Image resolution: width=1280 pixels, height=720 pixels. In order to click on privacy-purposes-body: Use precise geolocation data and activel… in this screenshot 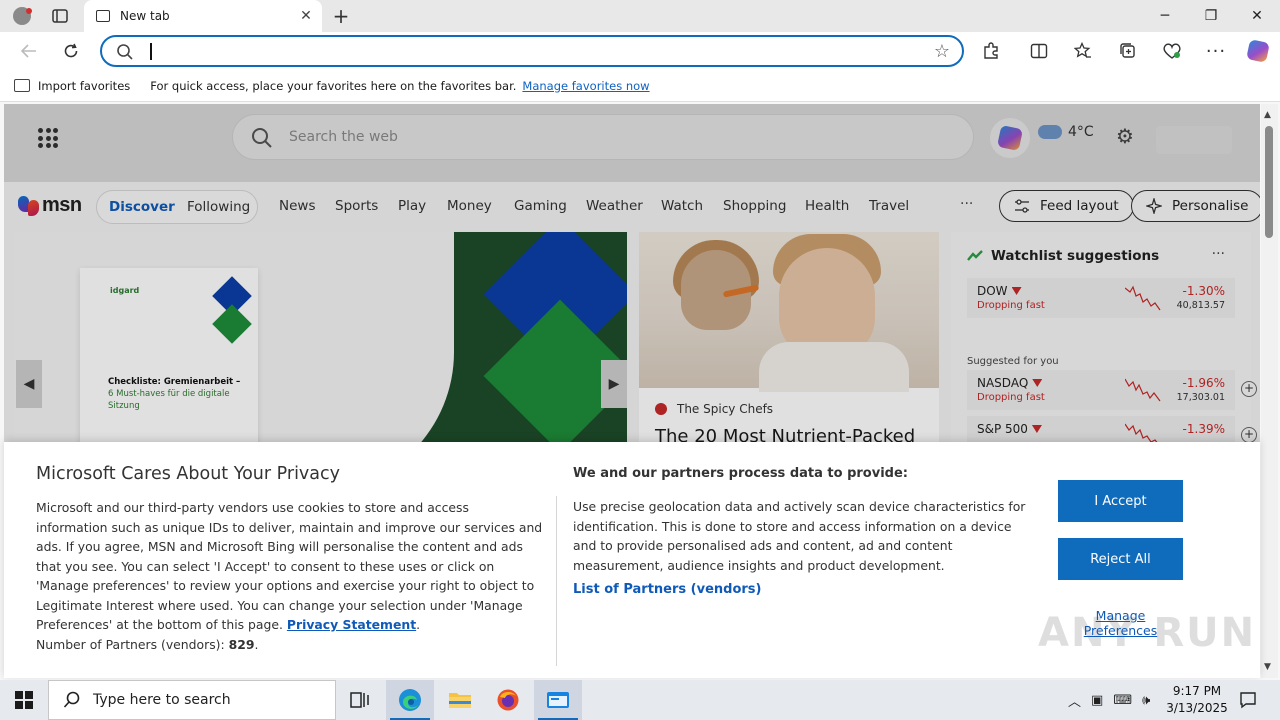, I will do `click(799, 536)`.